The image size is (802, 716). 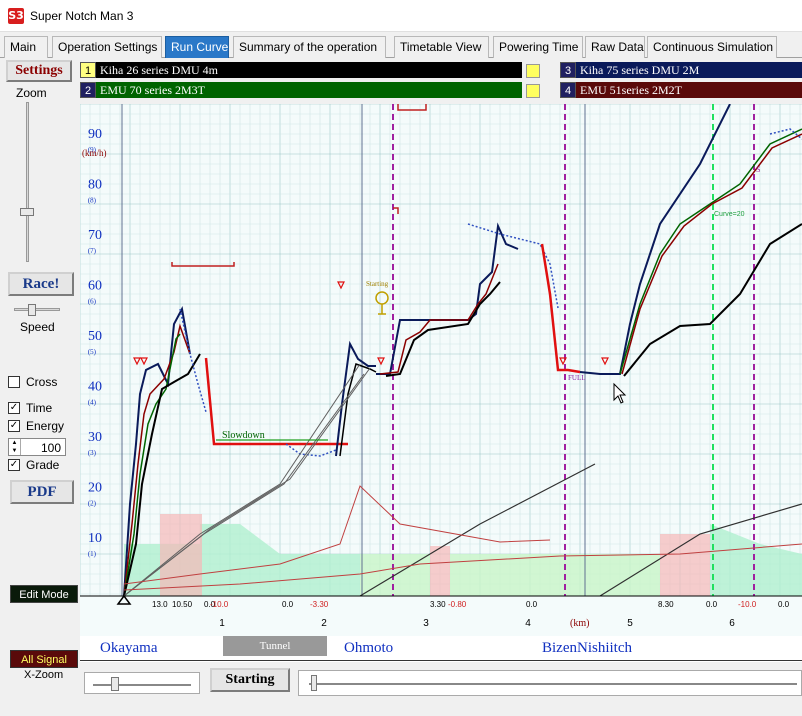 What do you see at coordinates (222, 623) in the screenshot?
I see `x-tick-label: 1` at bounding box center [222, 623].